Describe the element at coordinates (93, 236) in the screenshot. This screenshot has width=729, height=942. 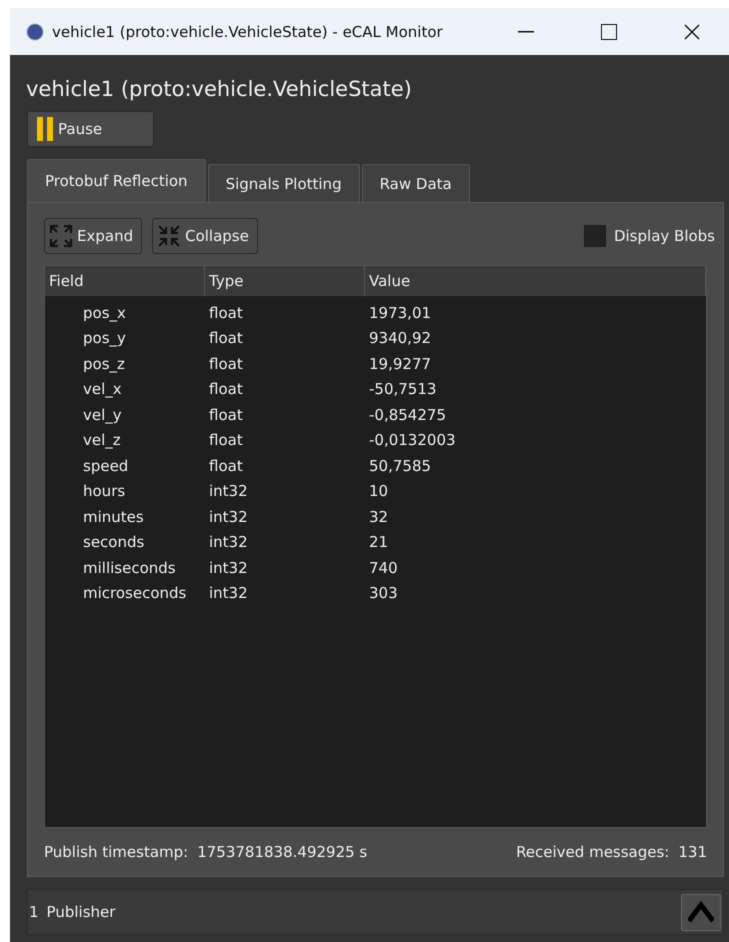
I see `expand-button: Expand` at that location.